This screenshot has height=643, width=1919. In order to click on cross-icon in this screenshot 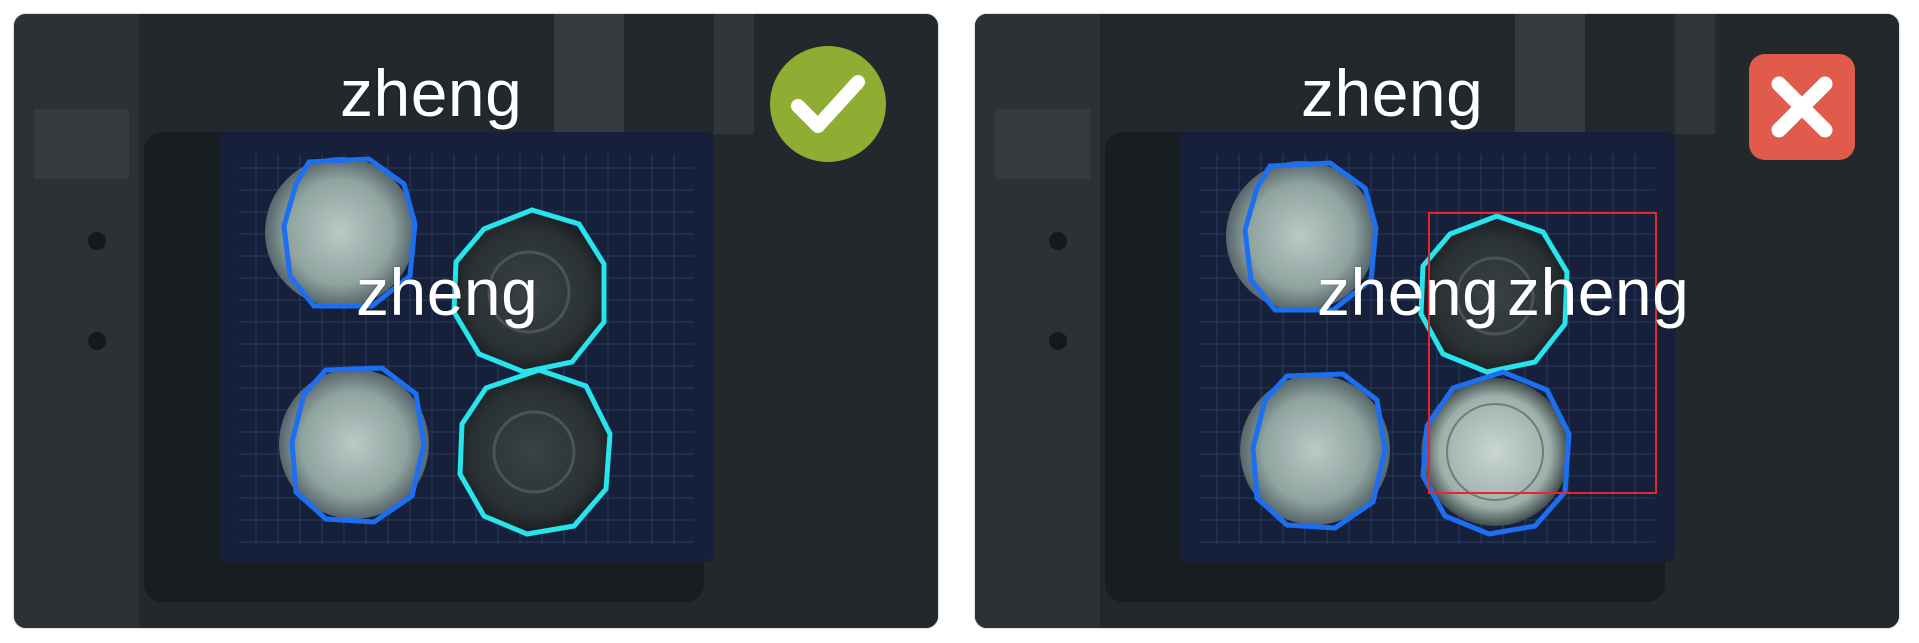, I will do `click(1802, 107)`.